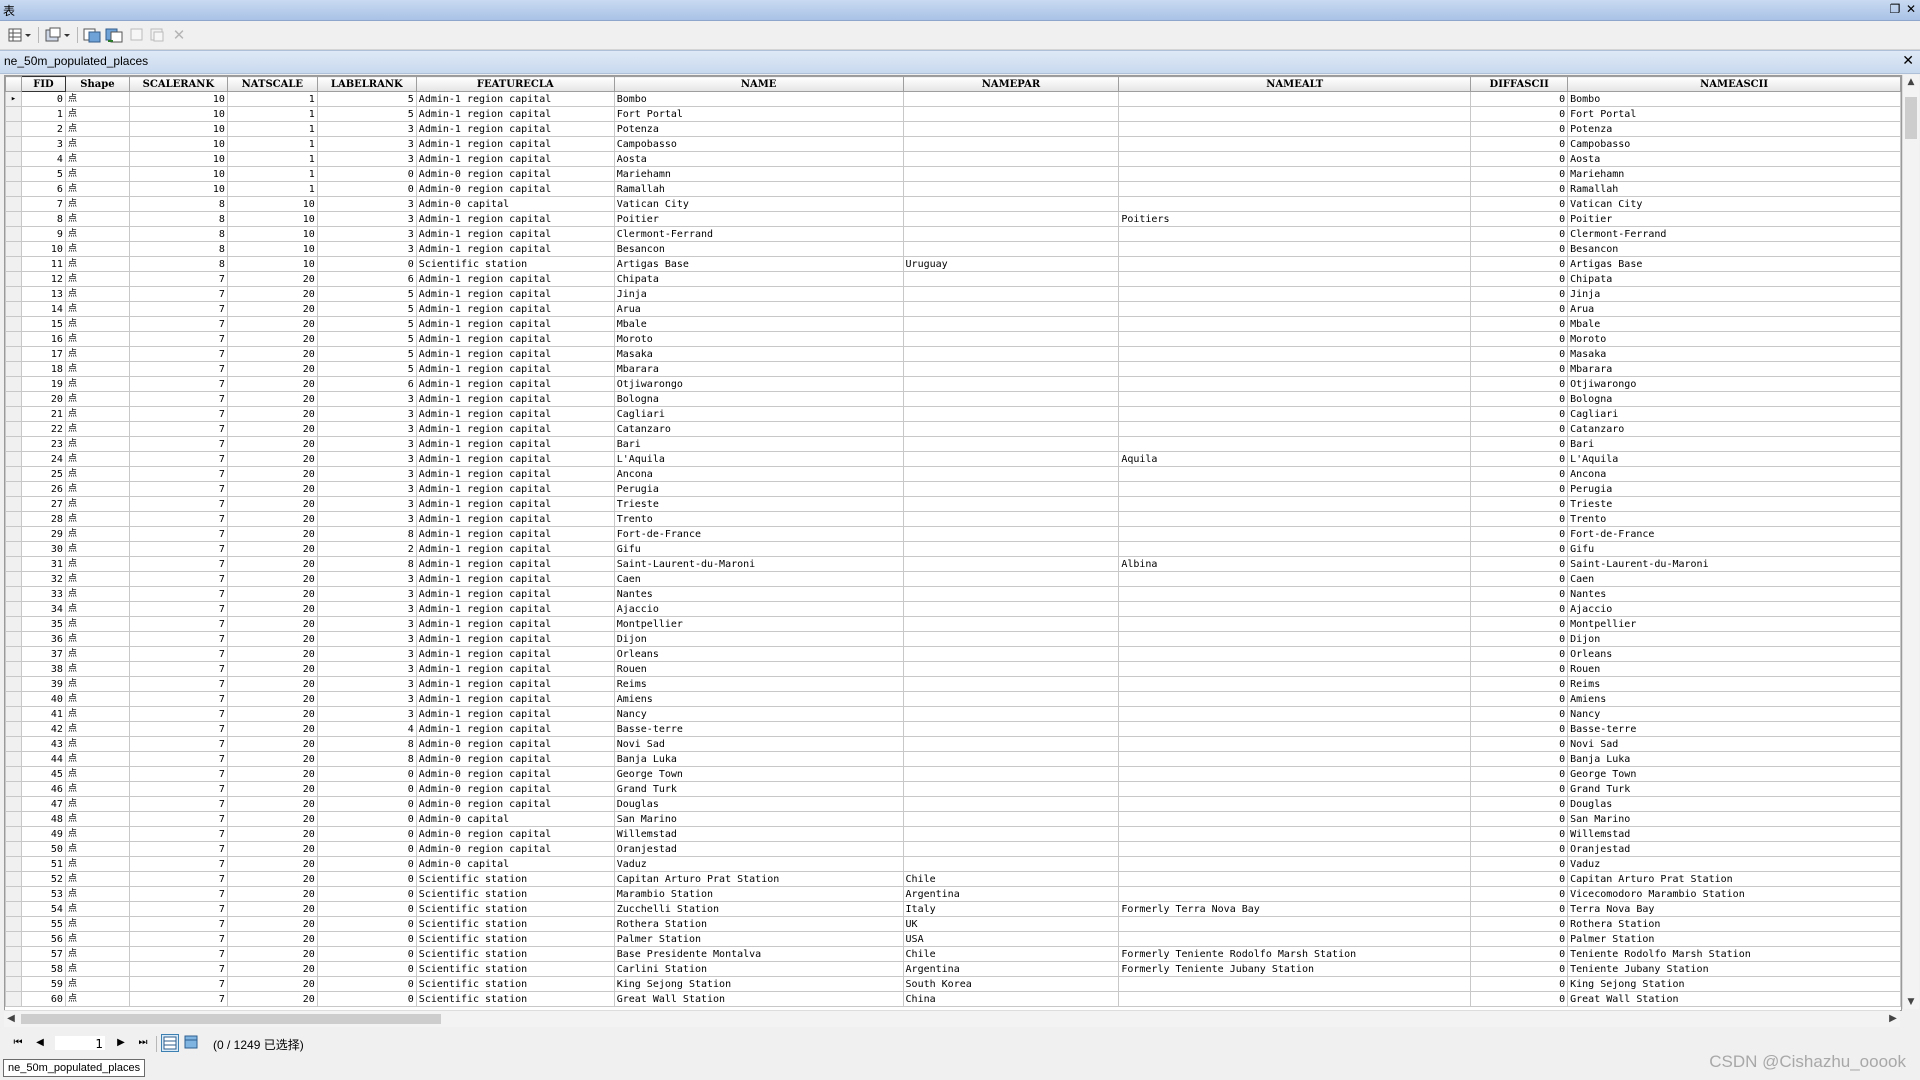  Describe the element at coordinates (1734, 549) in the screenshot. I see `cell-nameascii: Gifu` at that location.